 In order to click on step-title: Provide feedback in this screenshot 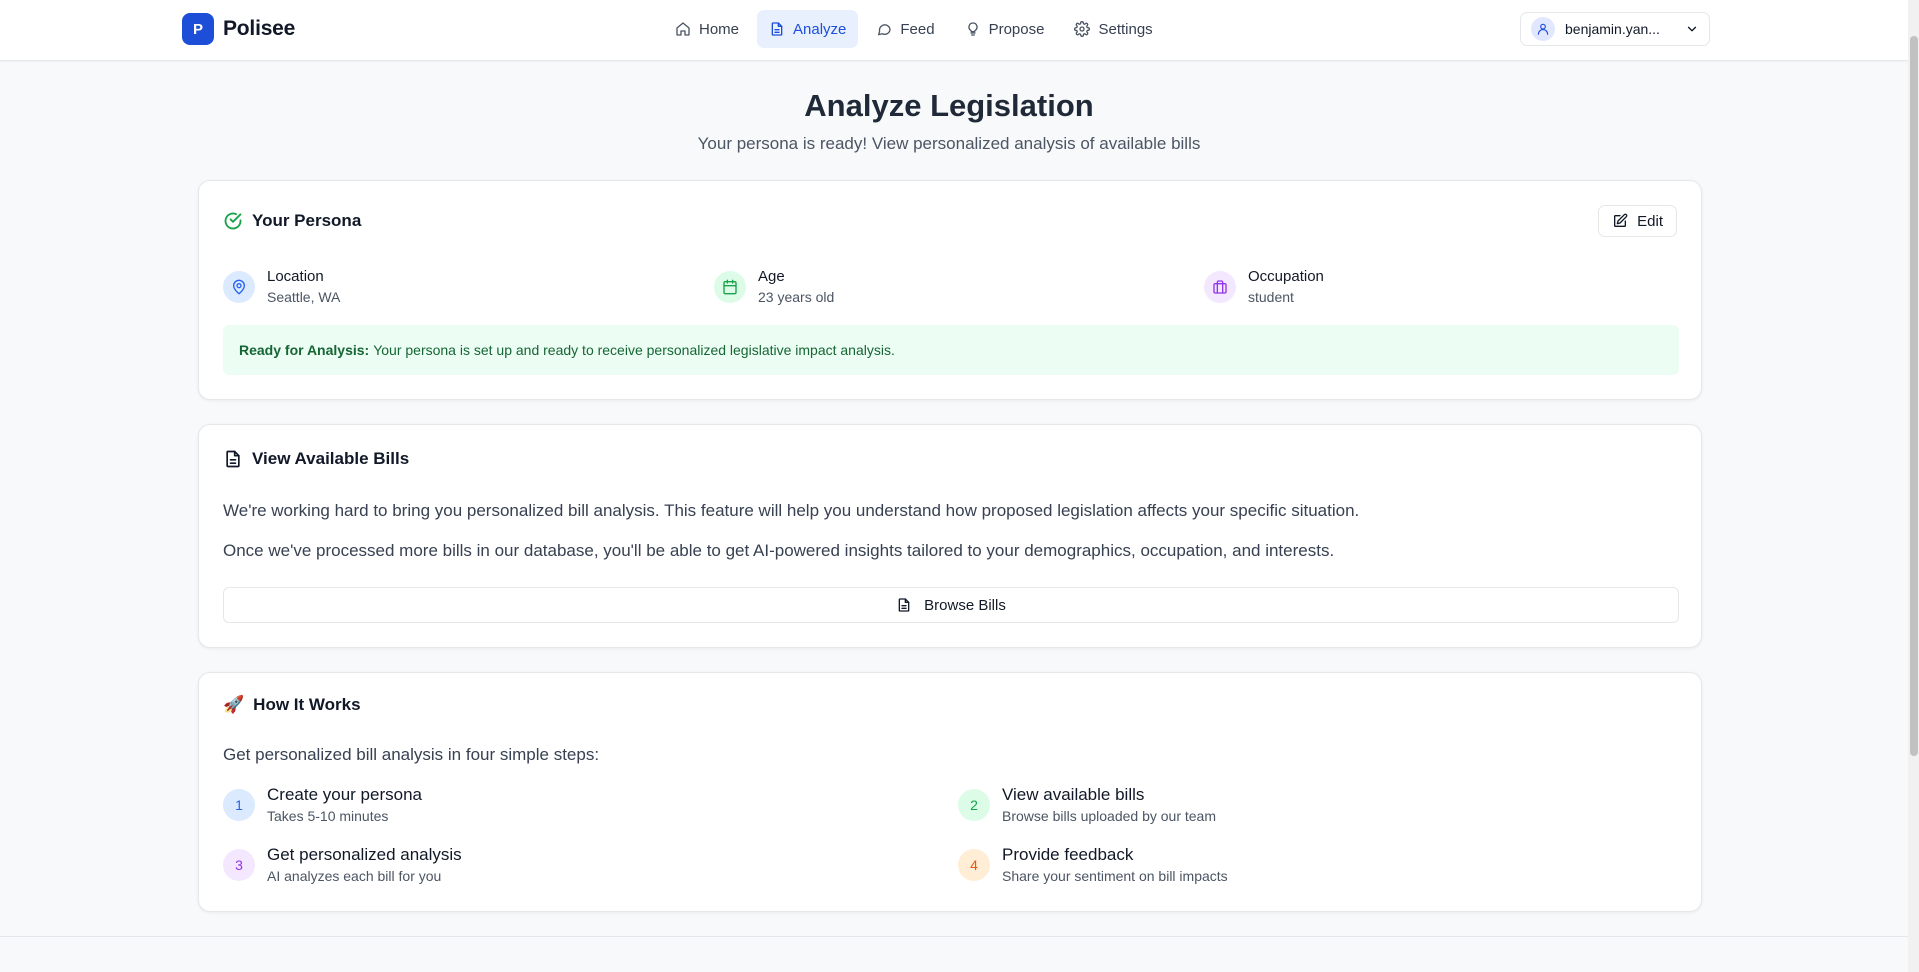, I will do `click(1068, 854)`.